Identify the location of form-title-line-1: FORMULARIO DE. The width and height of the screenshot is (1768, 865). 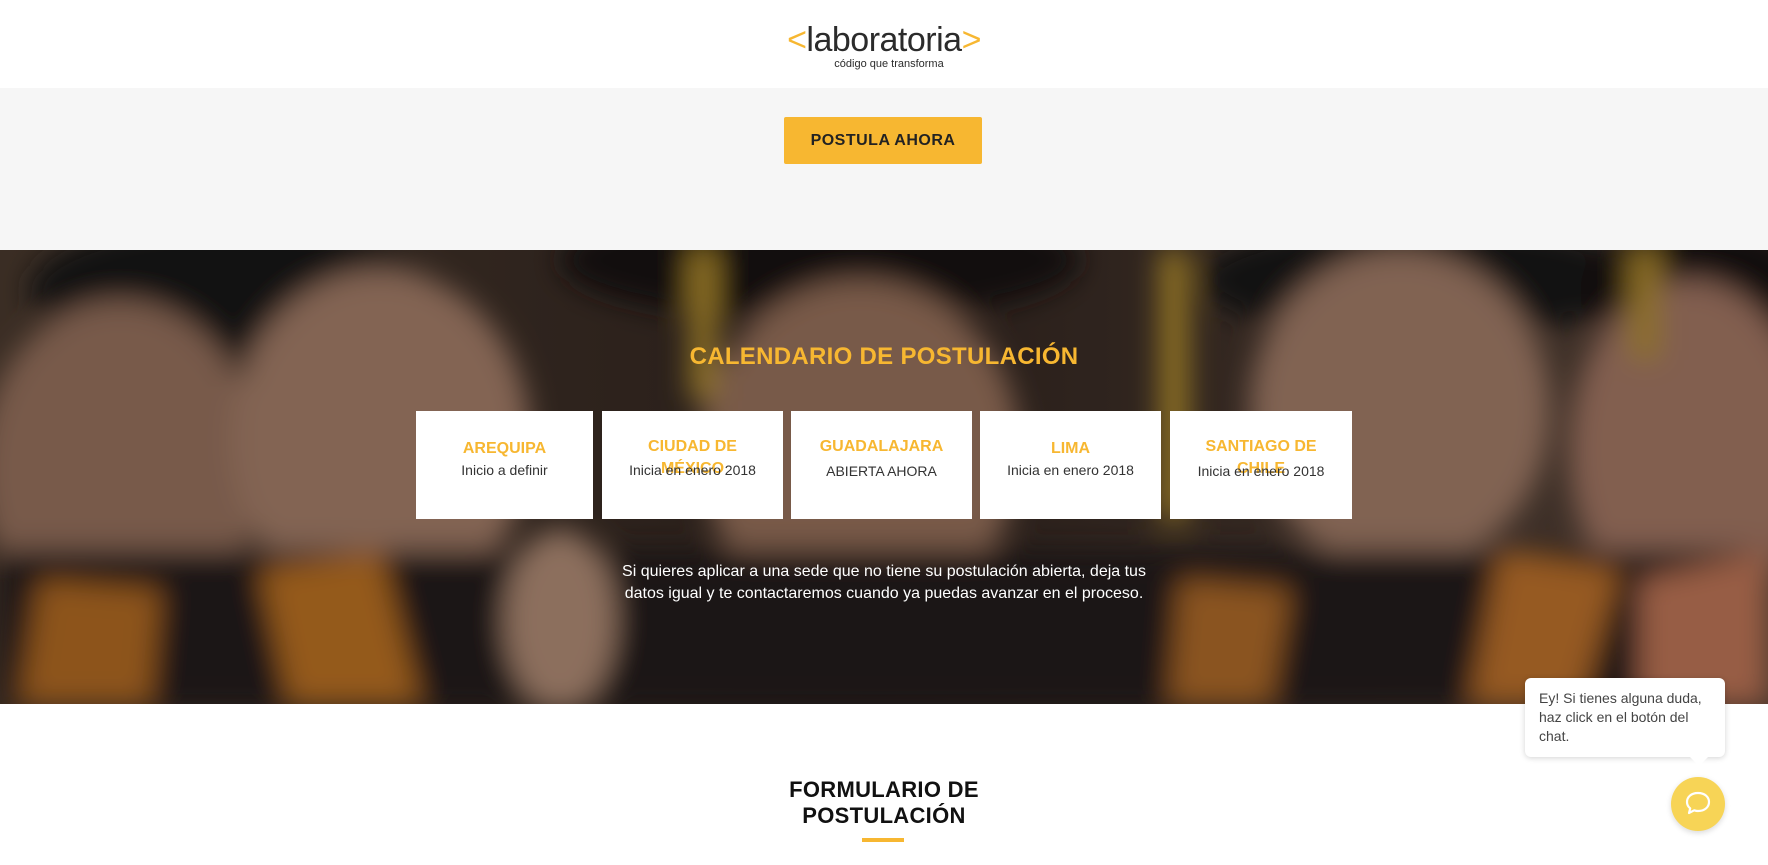
(884, 789).